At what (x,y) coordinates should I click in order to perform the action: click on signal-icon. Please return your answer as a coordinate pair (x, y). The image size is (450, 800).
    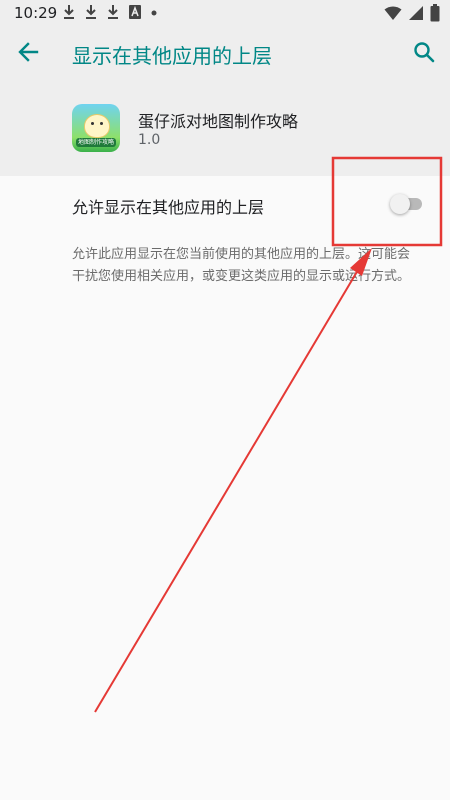
    Looking at the image, I should click on (416, 13).